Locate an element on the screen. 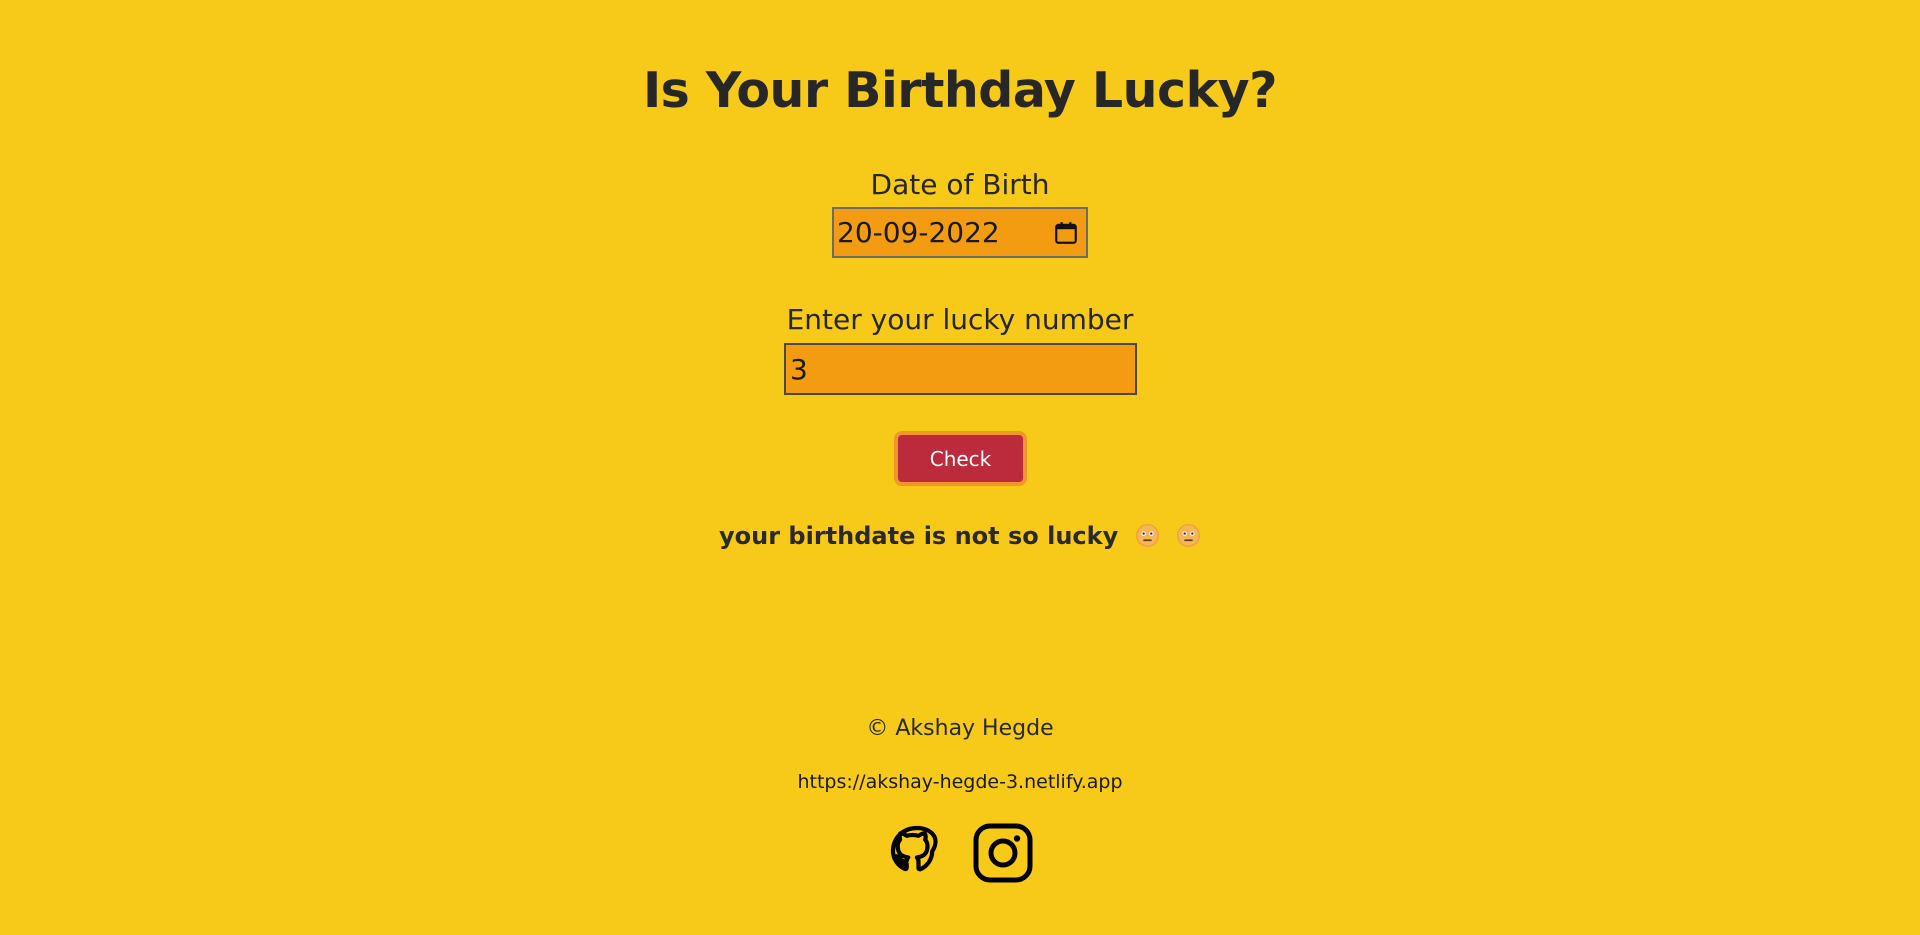 Image resolution: width=1920 pixels, height=935 pixels. result-message-row: your birthdate is not so lucky is located at coordinates (960, 536).